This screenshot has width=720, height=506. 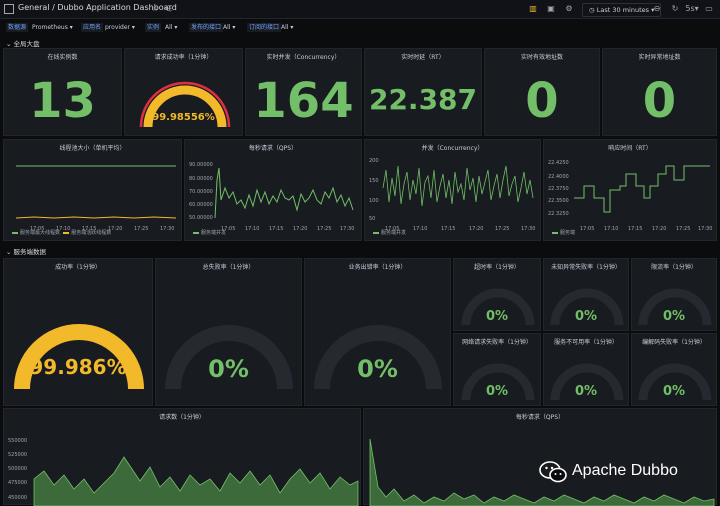 What do you see at coordinates (201, 192) in the screenshot?
I see `y-tick: 70.00000` at bounding box center [201, 192].